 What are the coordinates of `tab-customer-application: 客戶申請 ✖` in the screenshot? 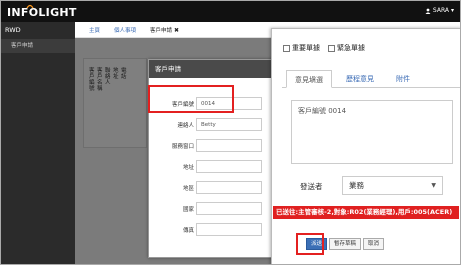 It's located at (164, 30).